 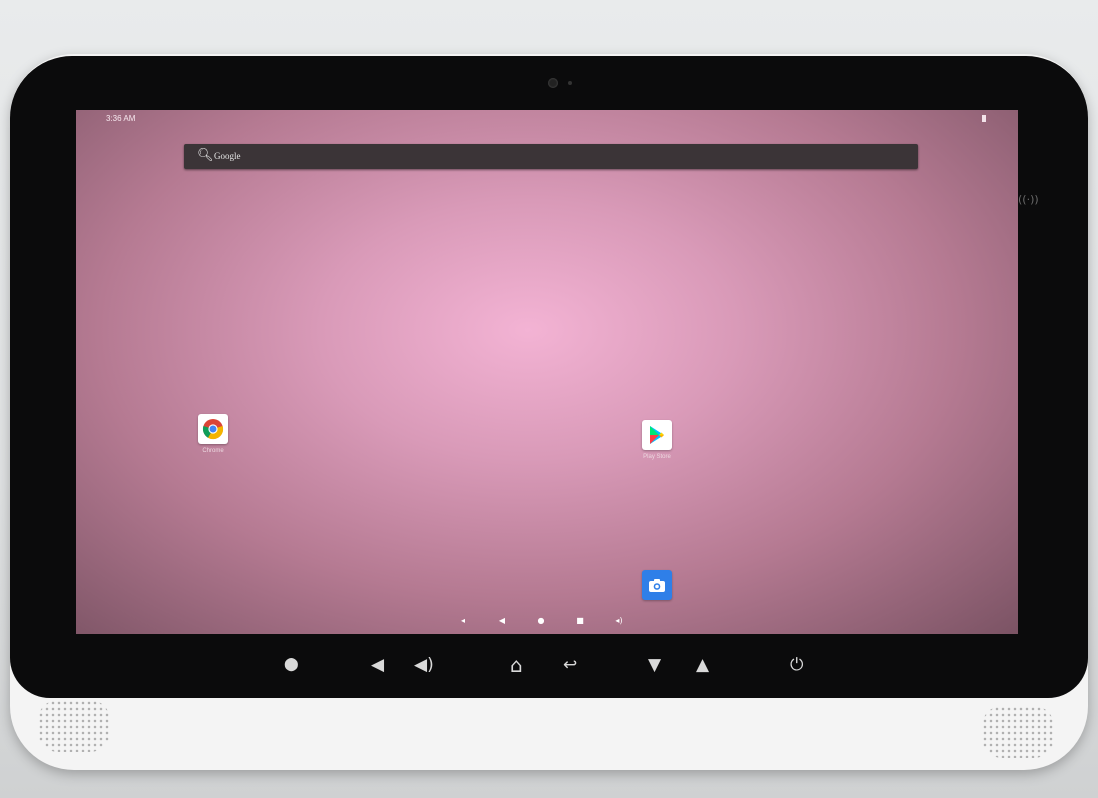 I want to click on hw-home-button: ⌂, so click(x=516, y=665).